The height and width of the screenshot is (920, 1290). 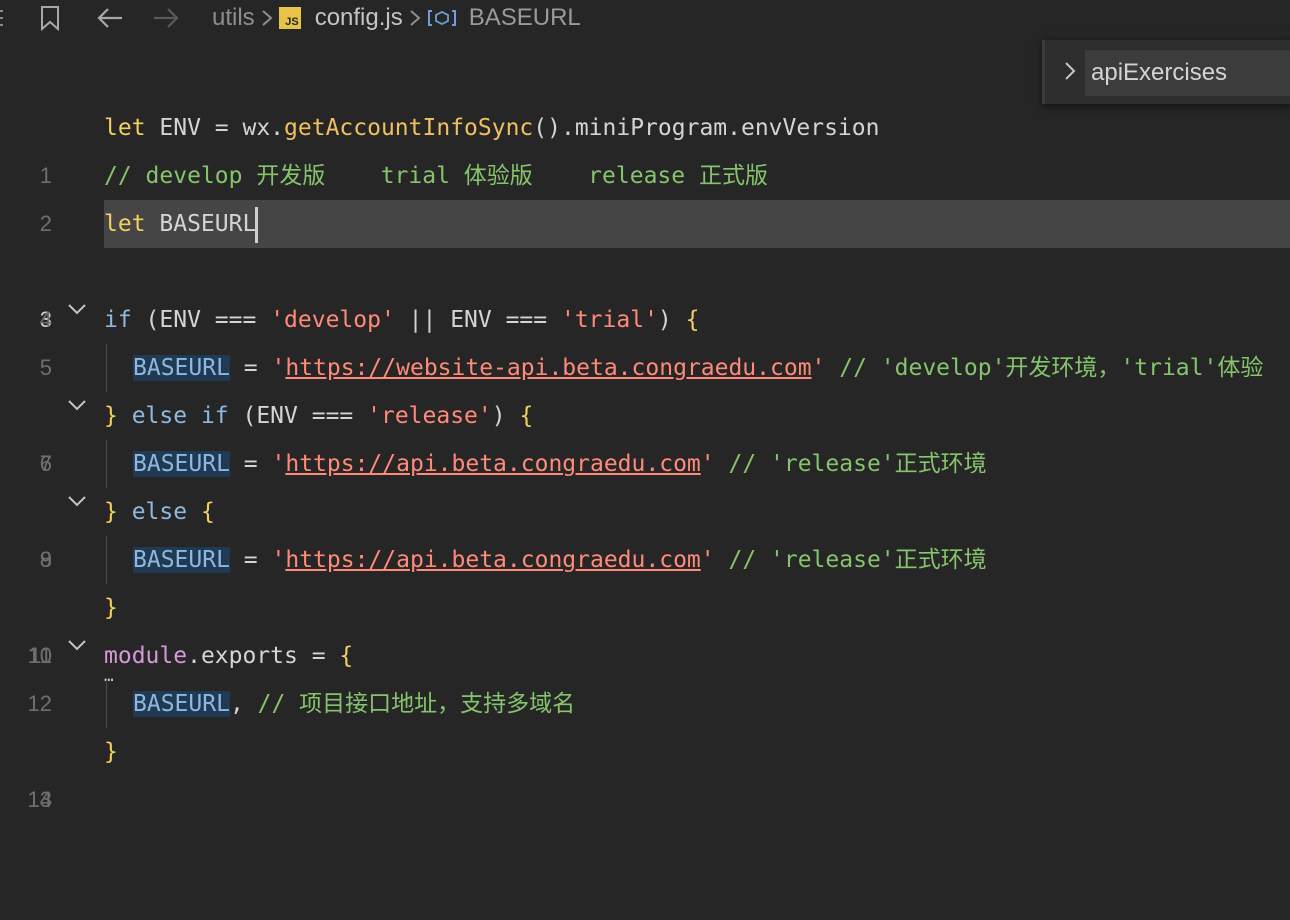 I want to click on js-file-icon: JS, so click(x=289, y=18).